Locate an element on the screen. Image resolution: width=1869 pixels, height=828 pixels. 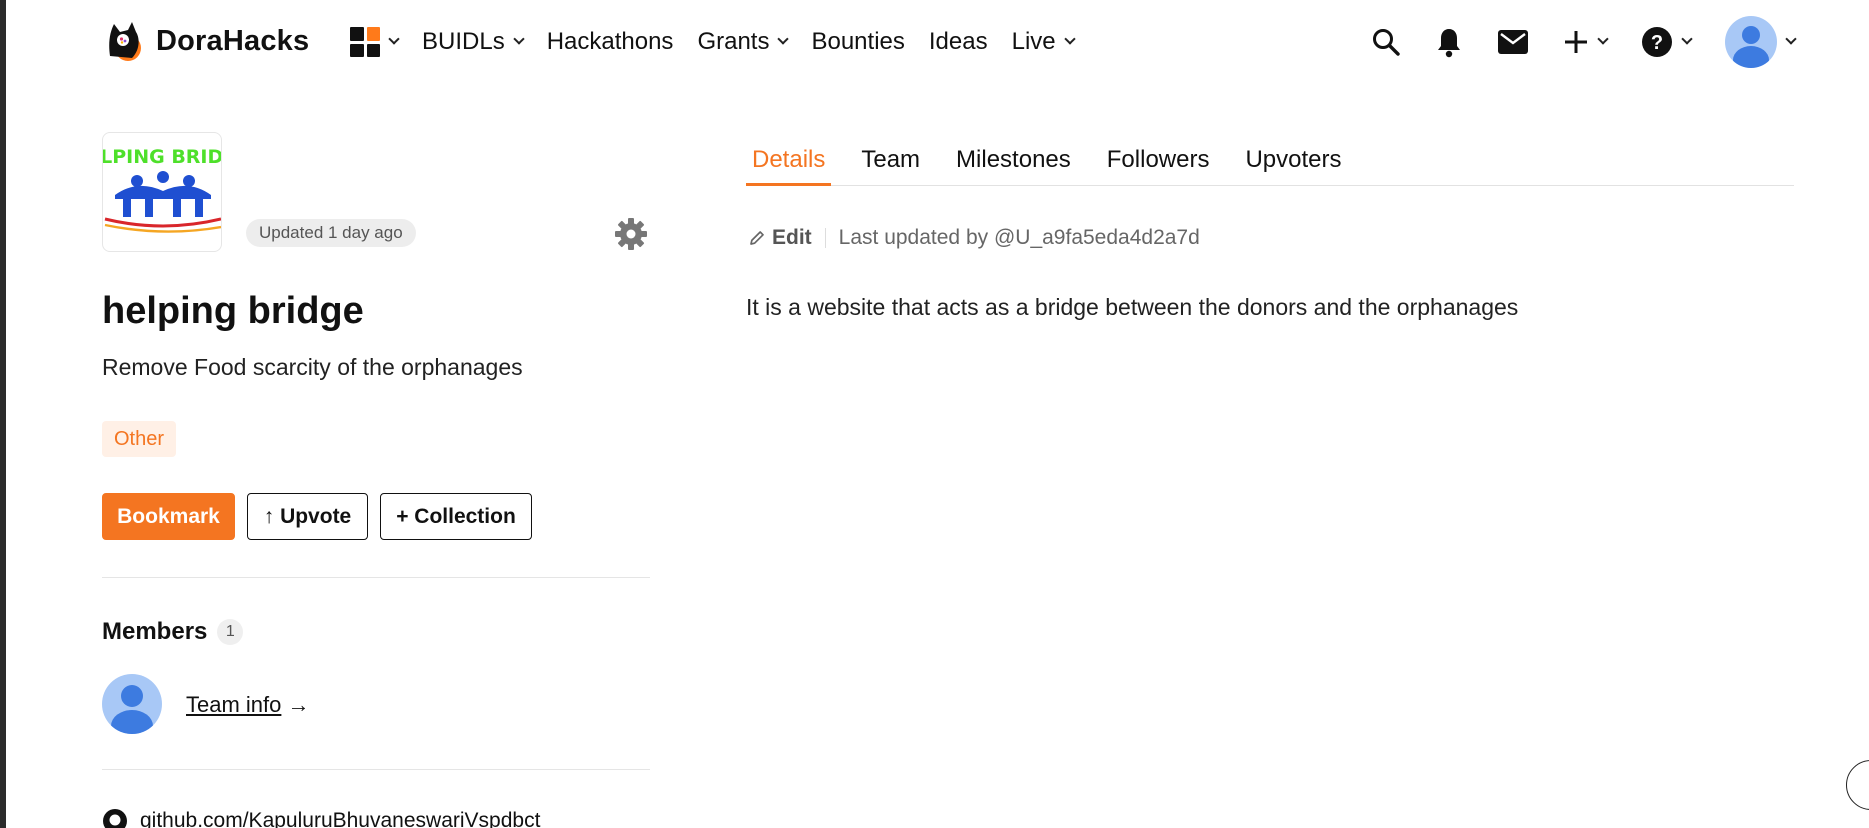
nav-item-label: Grants is located at coordinates (733, 41).